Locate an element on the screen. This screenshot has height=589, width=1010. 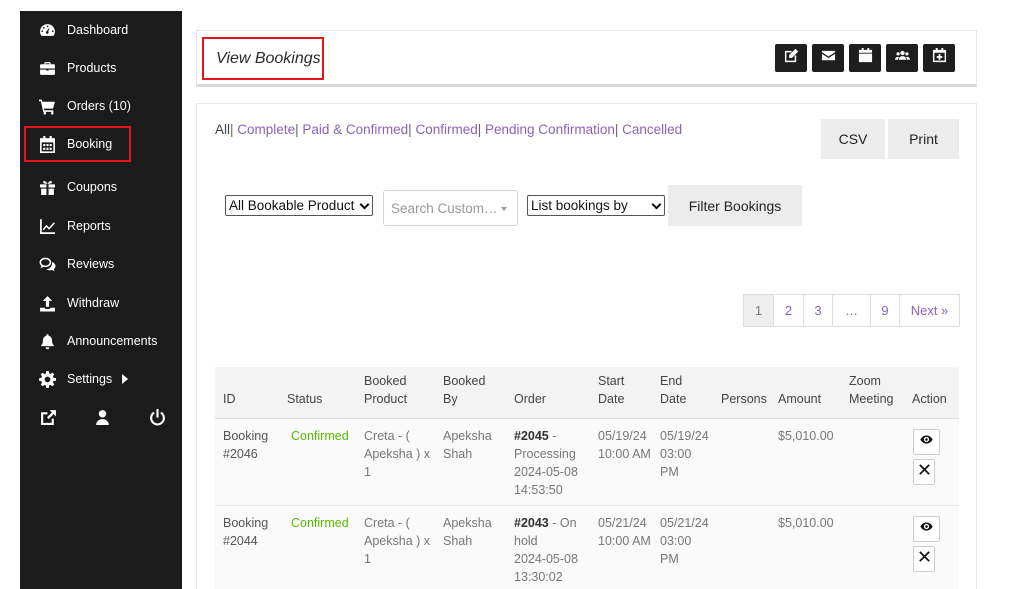
start-date: 05/19/24 10:00 AM is located at coordinates (624, 445).